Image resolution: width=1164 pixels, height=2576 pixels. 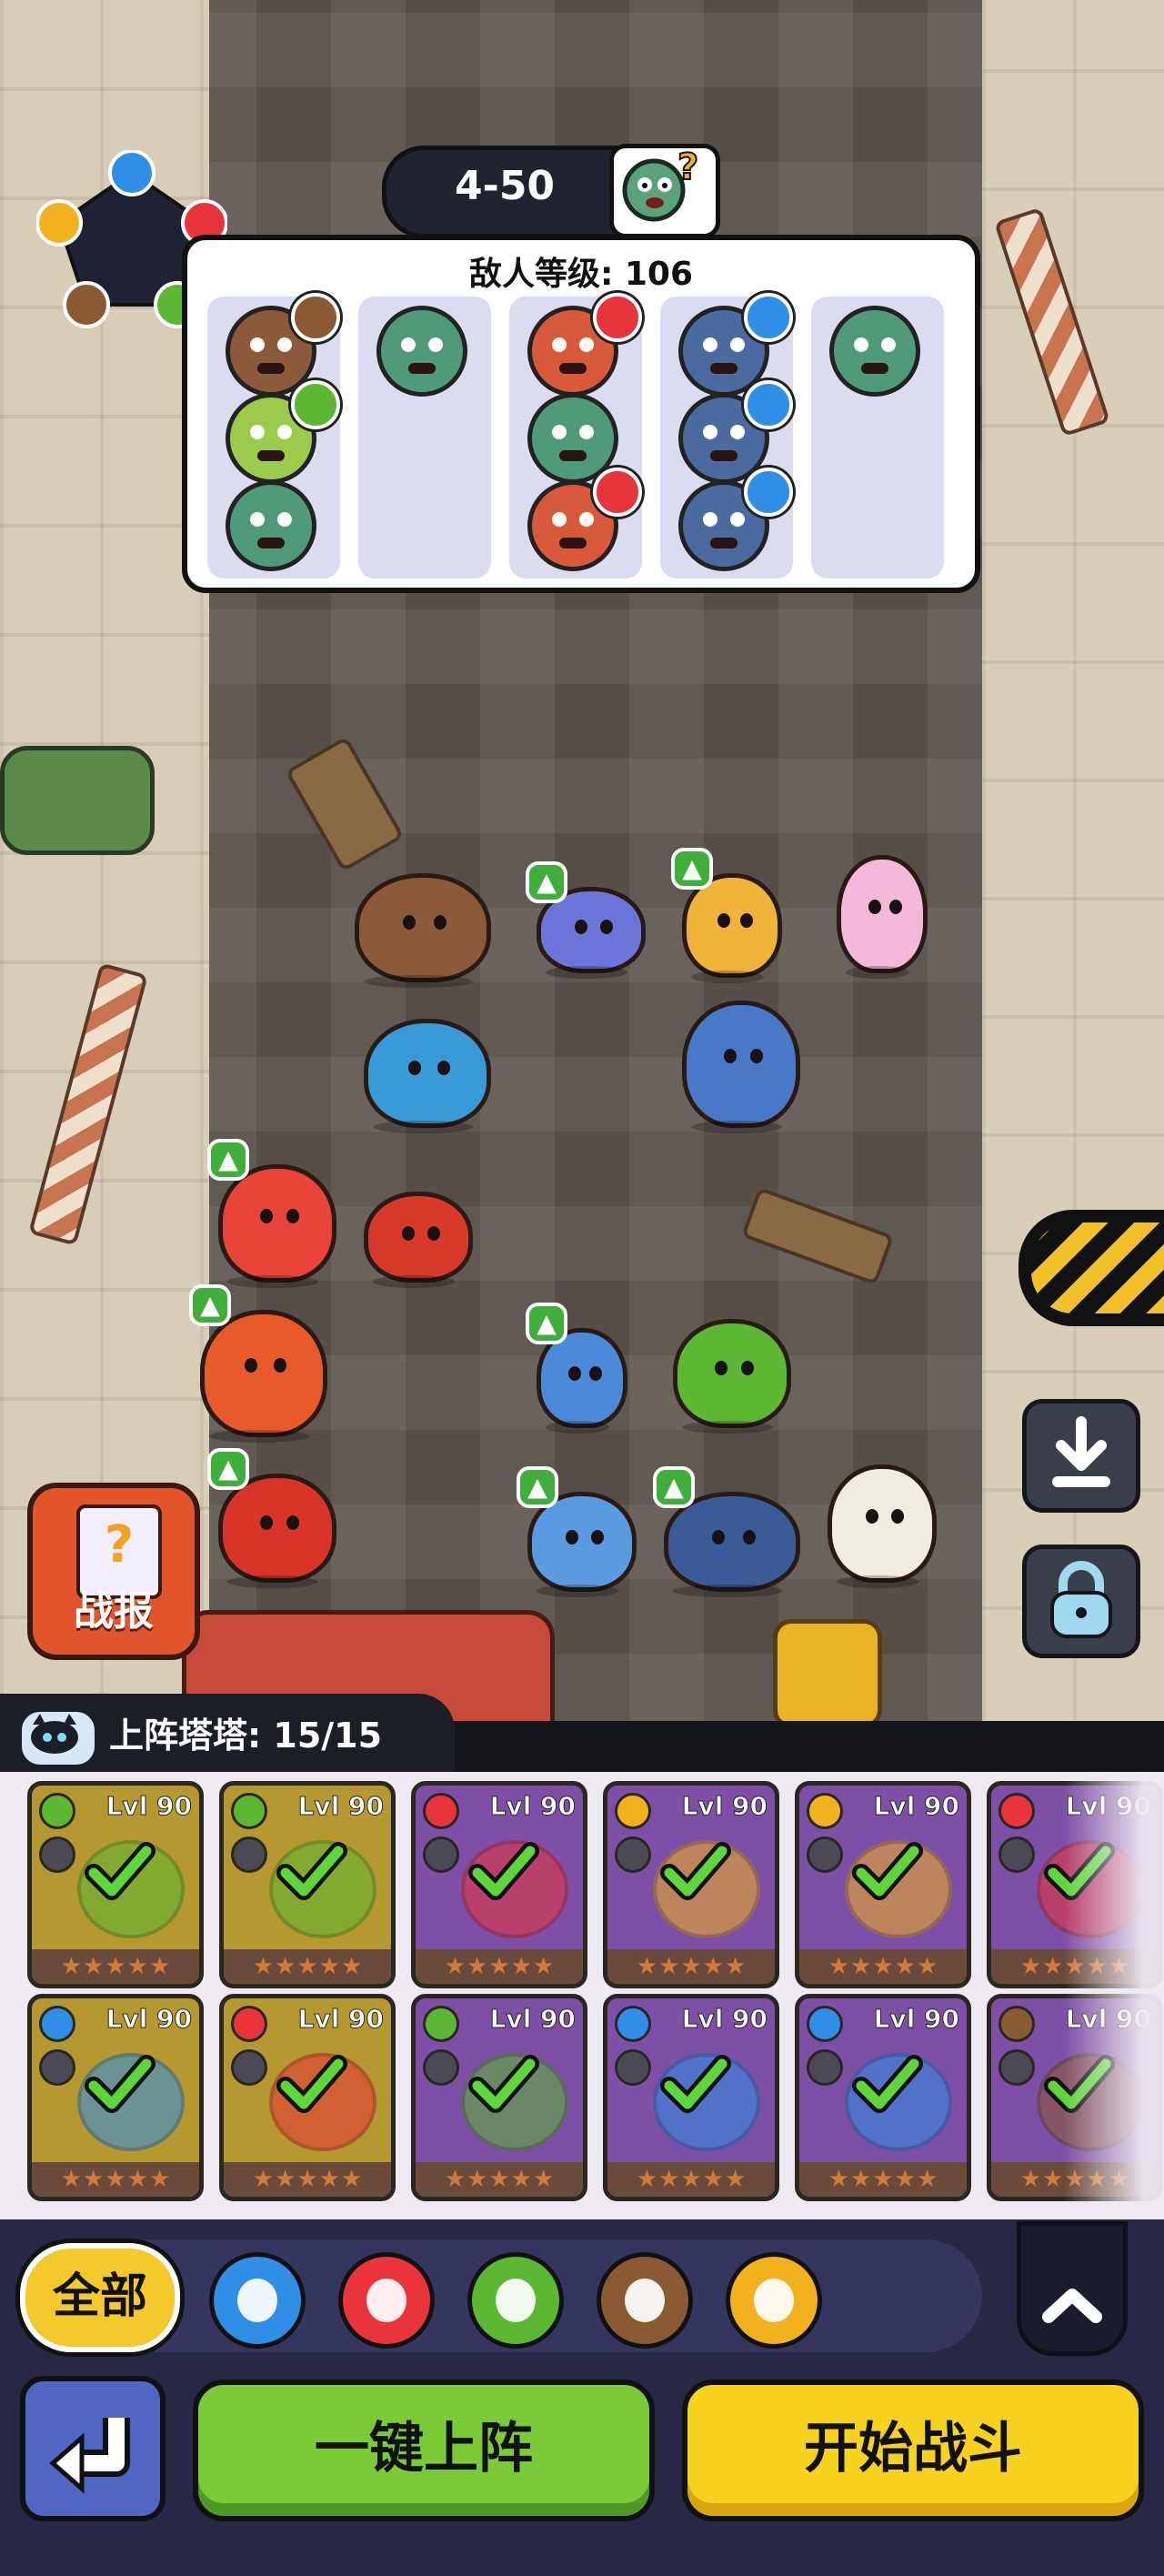 What do you see at coordinates (114, 1611) in the screenshot?
I see `battle-report-label: 战报` at bounding box center [114, 1611].